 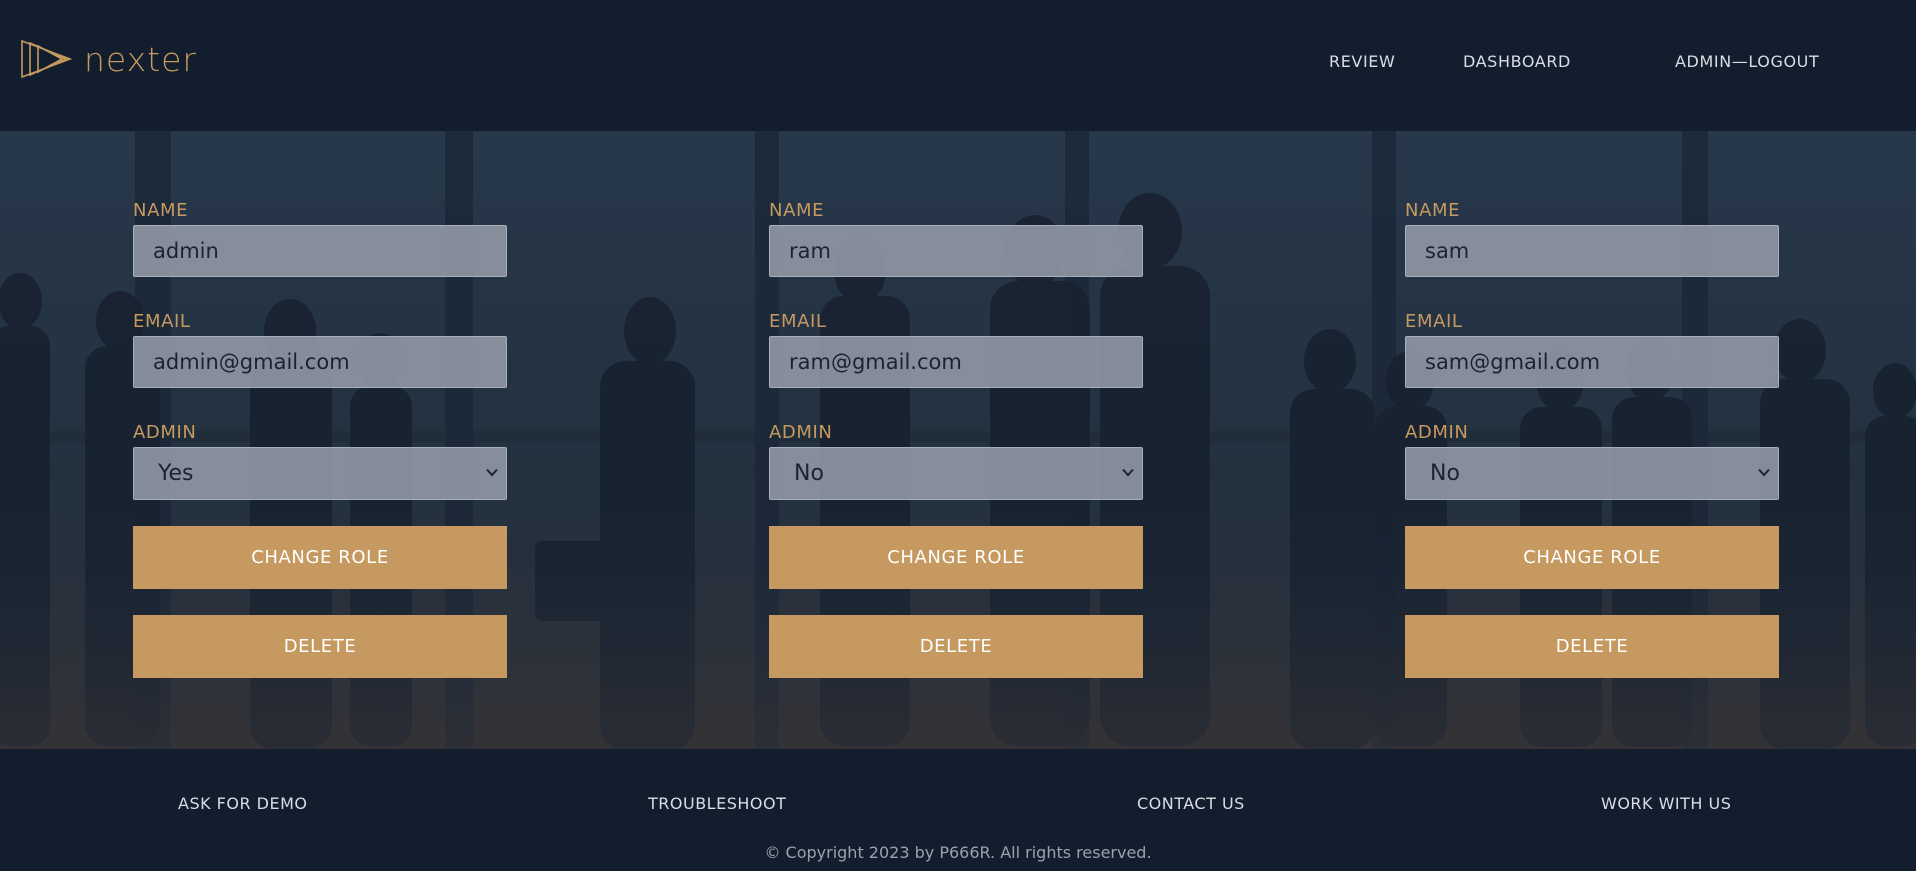 What do you see at coordinates (1666, 804) in the screenshot?
I see `footer-work-with-us-link: WORK WITH US` at bounding box center [1666, 804].